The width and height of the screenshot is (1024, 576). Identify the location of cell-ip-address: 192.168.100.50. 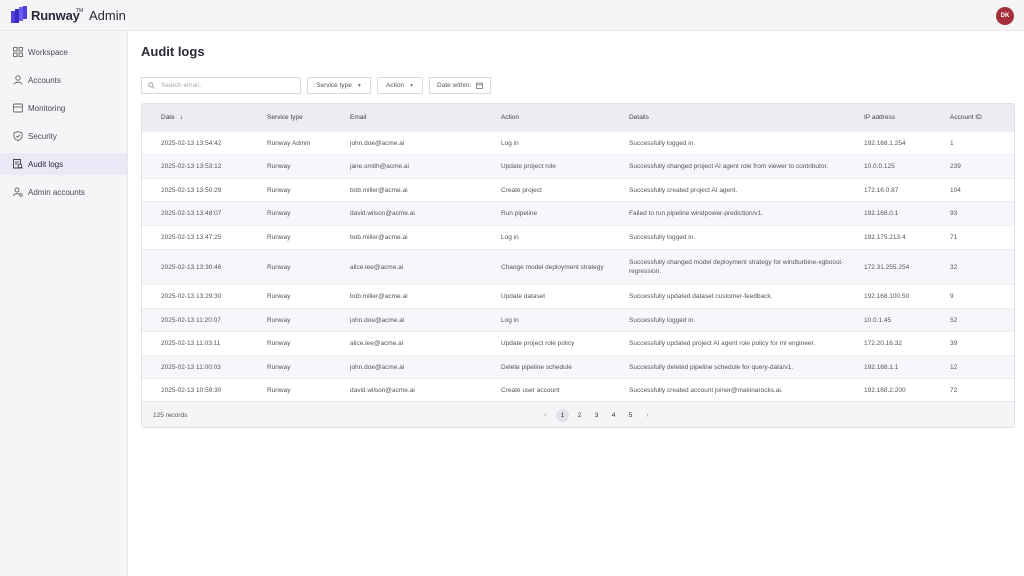
(887, 296).